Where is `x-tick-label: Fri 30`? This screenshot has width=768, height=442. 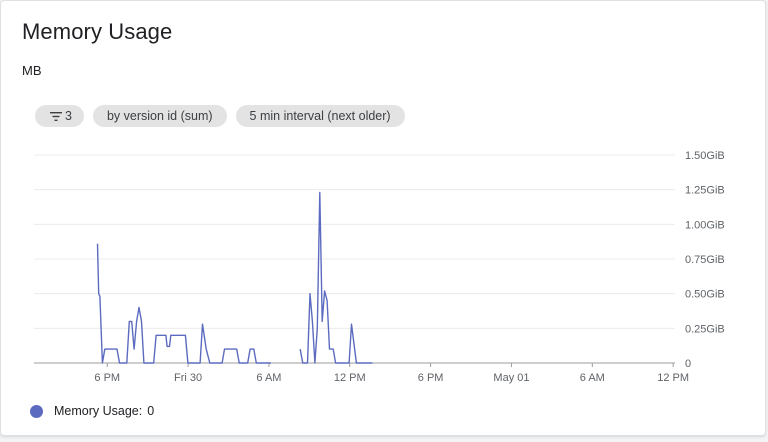 x-tick-label: Fri 30 is located at coordinates (188, 378).